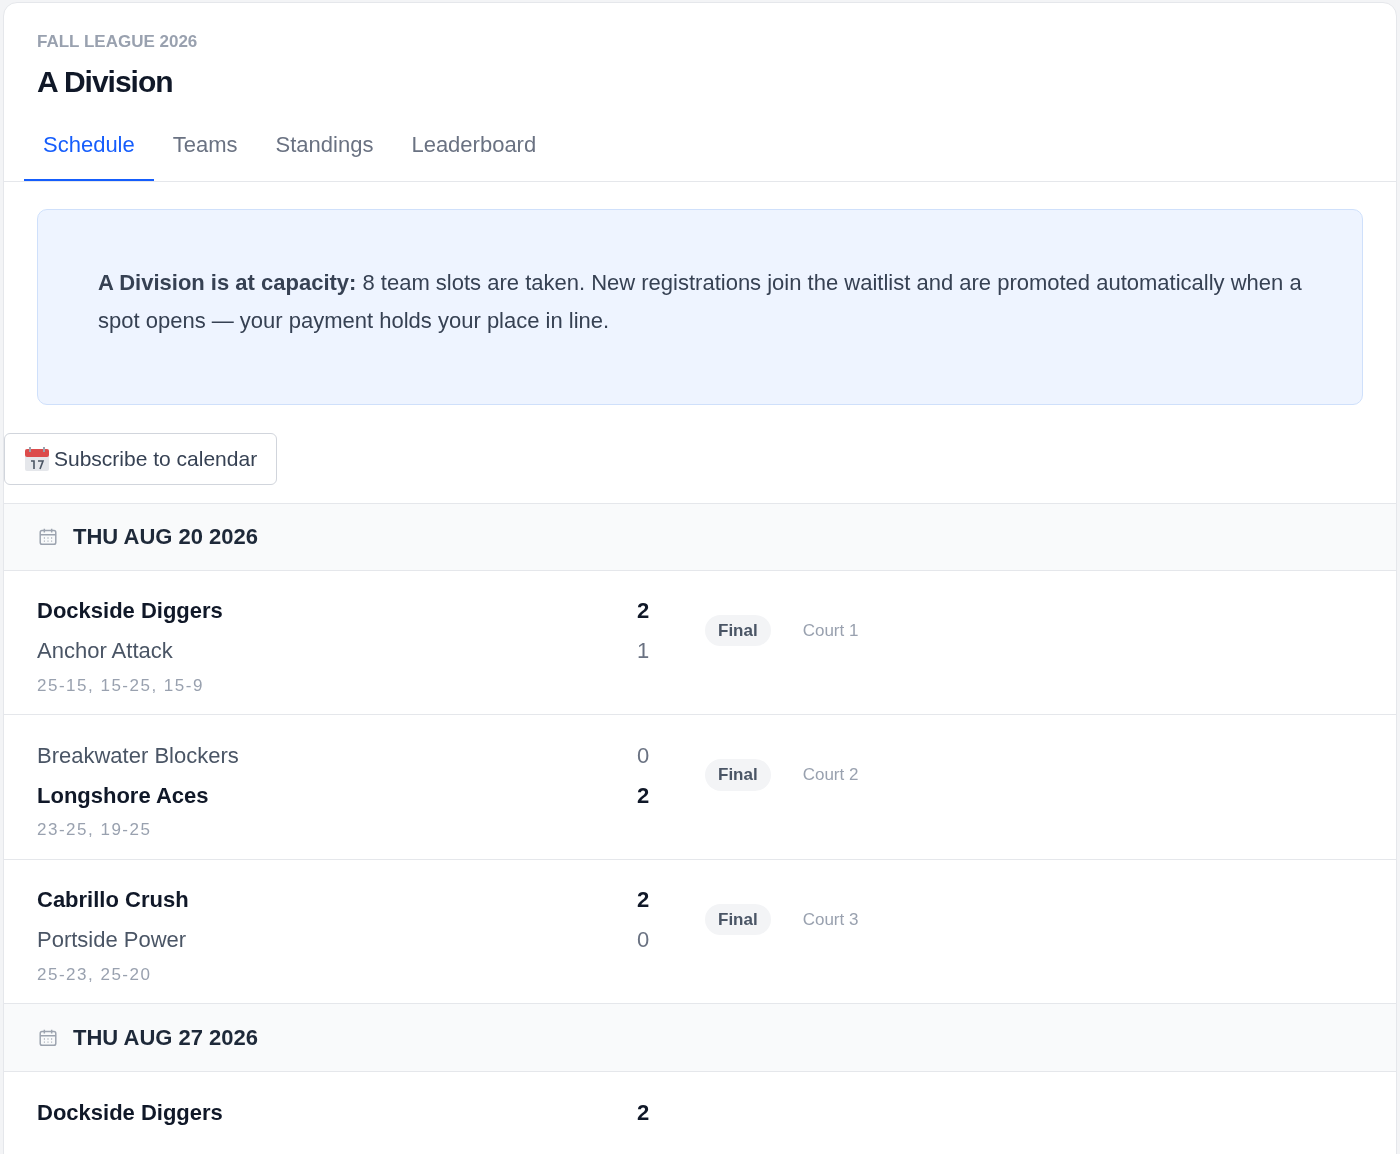 This screenshot has width=1400, height=1154. Describe the element at coordinates (474, 153) in the screenshot. I see `tab: Leaderboard` at that location.